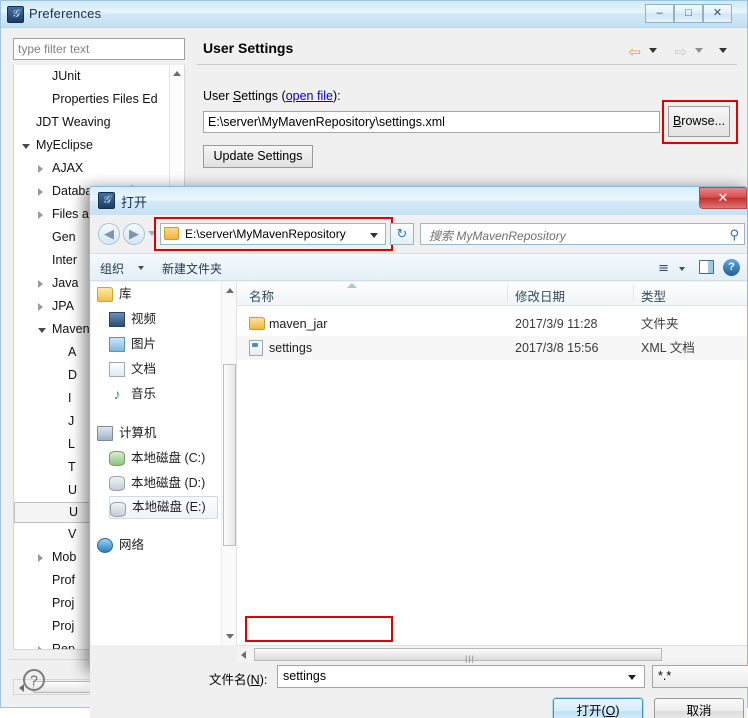 This screenshot has width=748, height=718. I want to click on dialog-footer: 文件名(N): settings *.* 打开(O) 取消, so click(419, 690).